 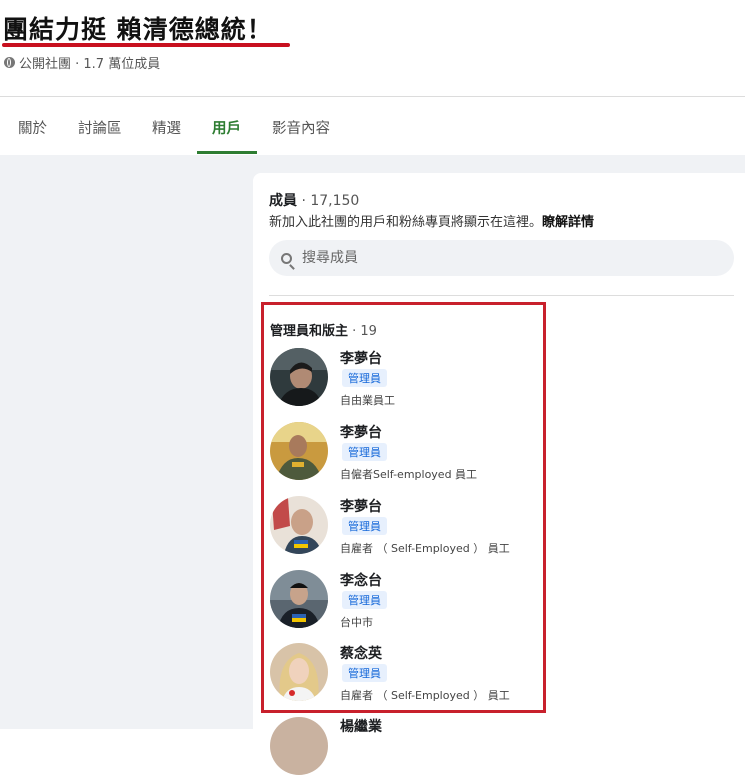 I want to click on member-name: 蔡念英, so click(x=361, y=653).